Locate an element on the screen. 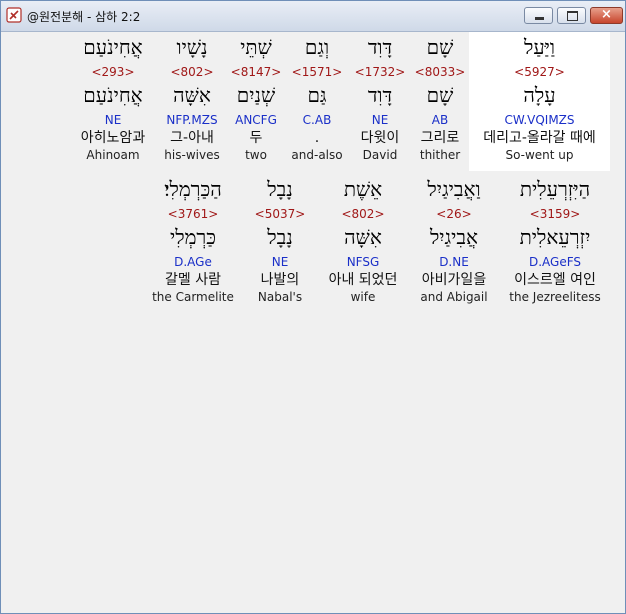 The height and width of the screenshot is (614, 626). english-gloss: Nabal's is located at coordinates (280, 297).